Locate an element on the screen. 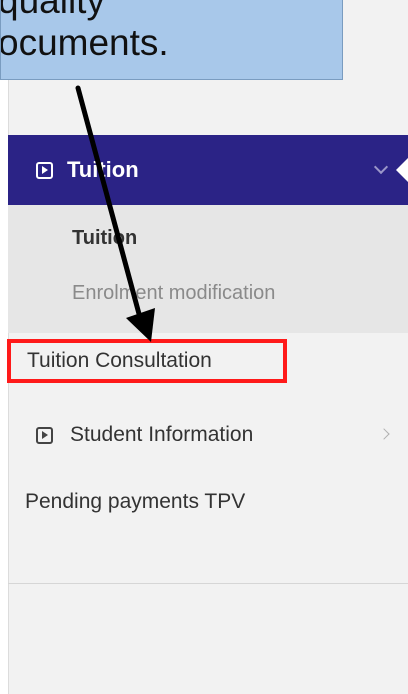 The image size is (408, 694). submenu-item-enrolment-modification: Enrolment modification is located at coordinates (173, 293).